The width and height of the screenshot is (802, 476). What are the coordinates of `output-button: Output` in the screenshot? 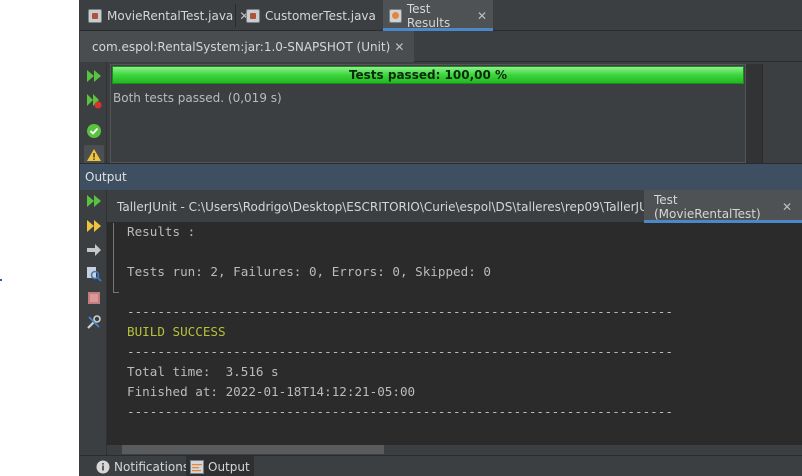 It's located at (220, 466).